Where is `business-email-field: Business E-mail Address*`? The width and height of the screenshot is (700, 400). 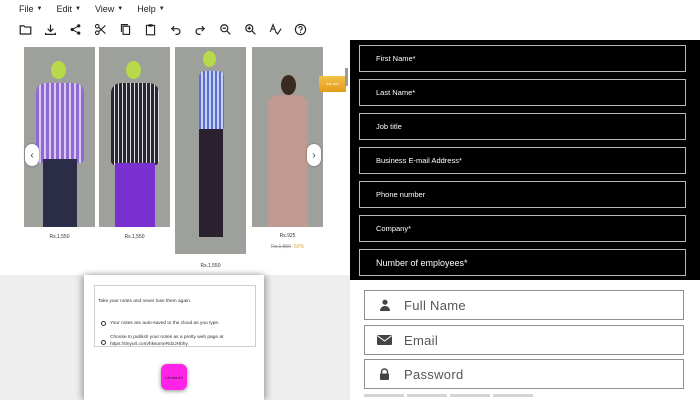 business-email-field: Business E-mail Address* is located at coordinates (522, 160).